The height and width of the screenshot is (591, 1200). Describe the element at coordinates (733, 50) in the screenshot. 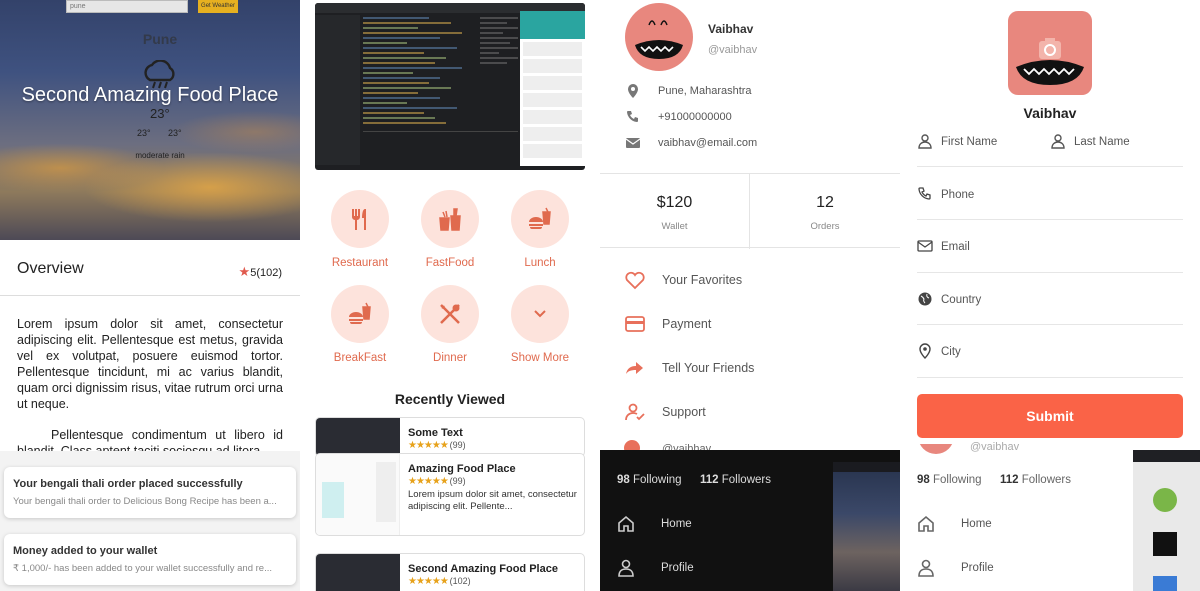

I see `profile-handle: @vaibhav` at that location.